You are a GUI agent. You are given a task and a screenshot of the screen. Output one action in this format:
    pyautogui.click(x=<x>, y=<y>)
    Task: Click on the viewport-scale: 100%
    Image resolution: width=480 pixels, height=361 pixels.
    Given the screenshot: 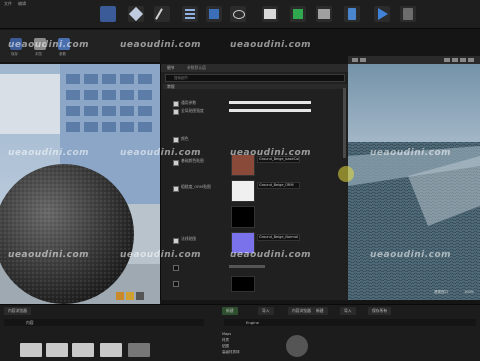 What is the action you would take?
    pyautogui.click(x=469, y=292)
    